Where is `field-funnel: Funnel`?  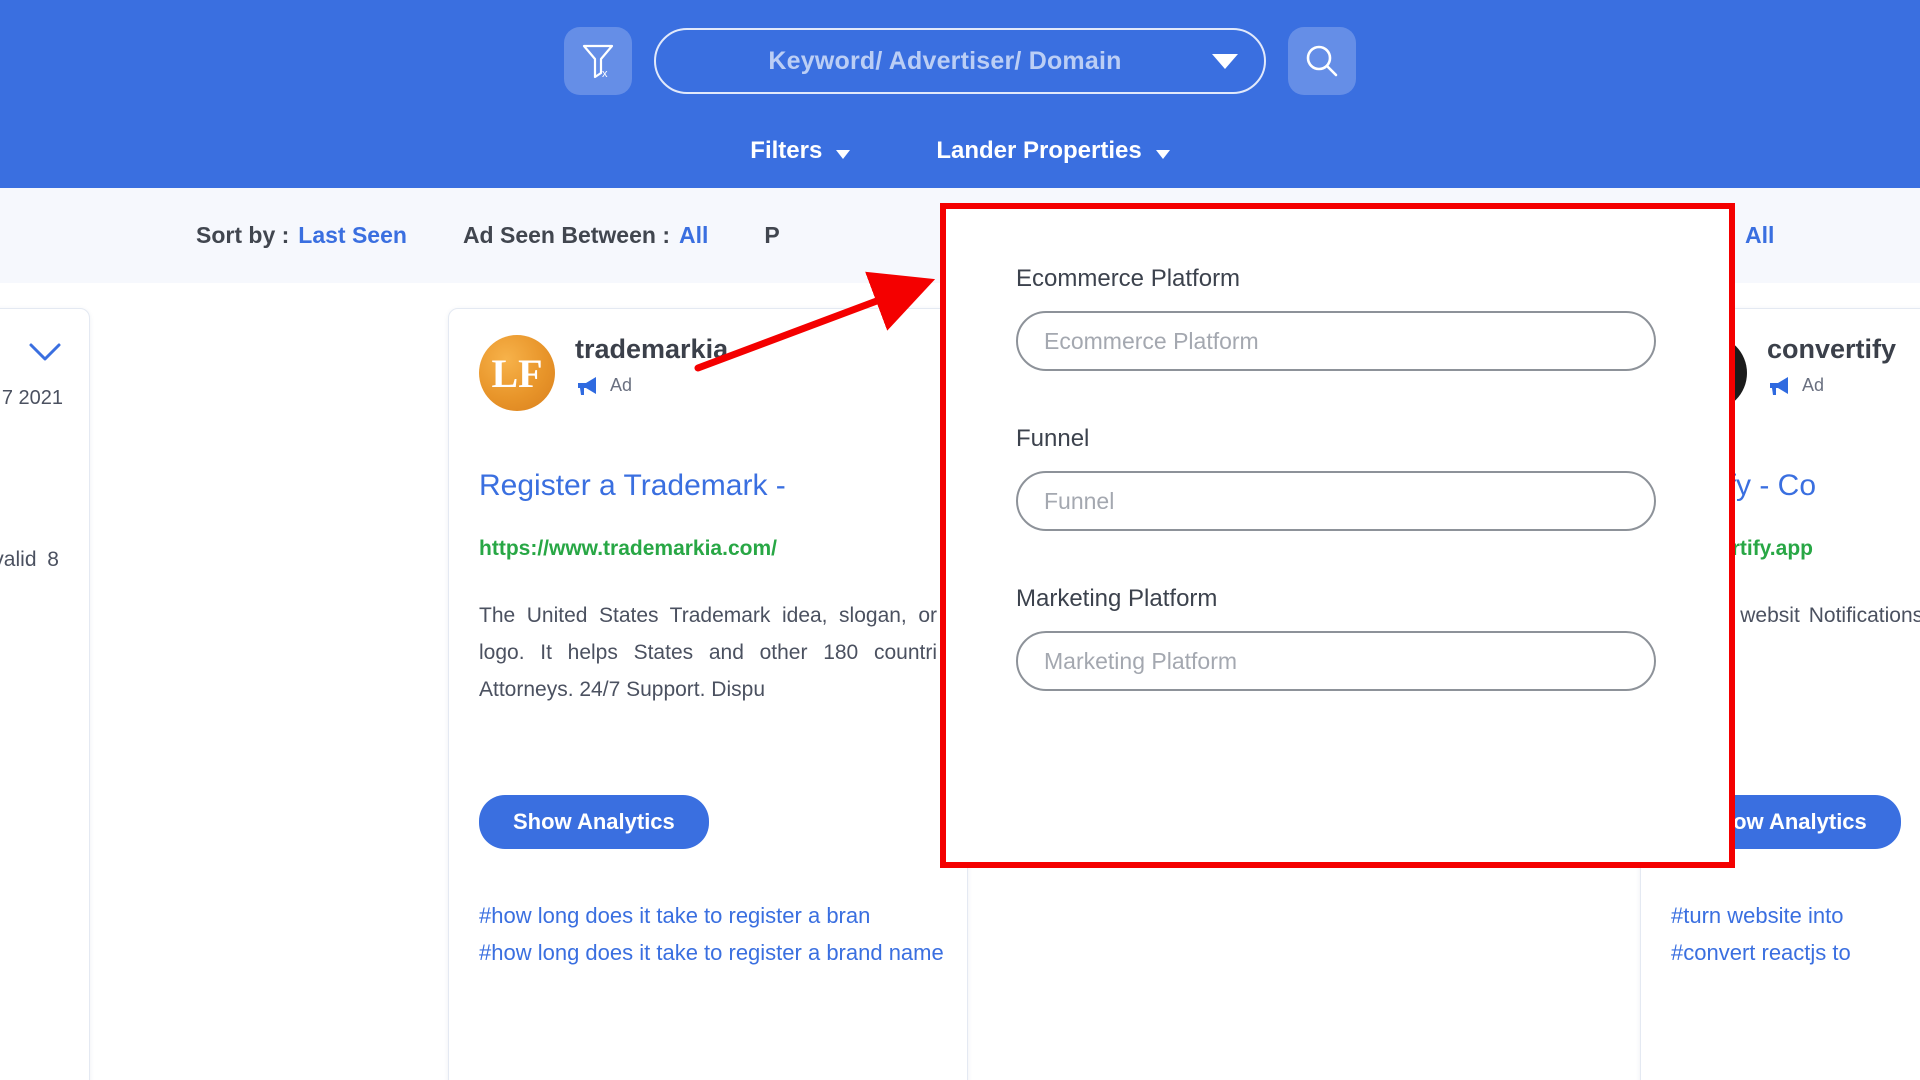 field-funnel: Funnel is located at coordinates (1337, 478).